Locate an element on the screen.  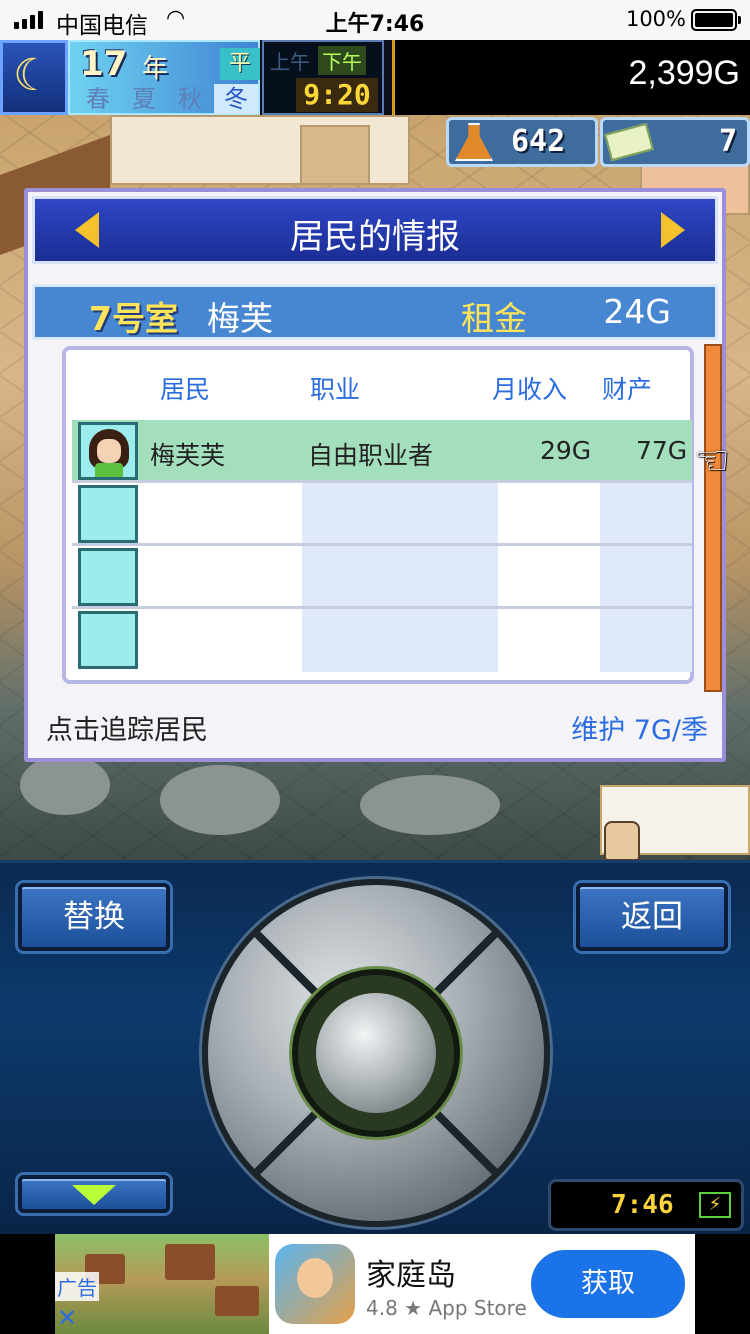
ticket-icon is located at coordinates (629, 142).